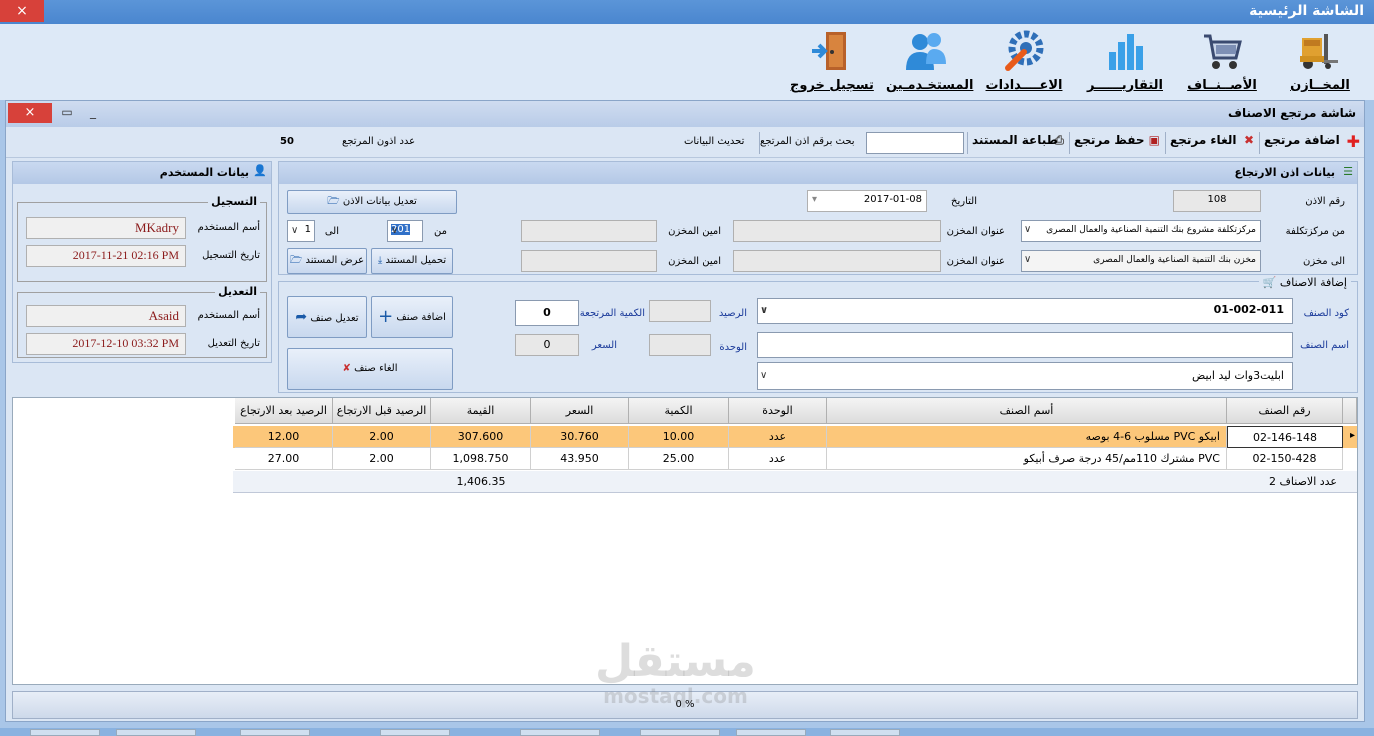  Describe the element at coordinates (1024, 63) in the screenshot. I see `menu-settings: الاعــــدادات` at that location.